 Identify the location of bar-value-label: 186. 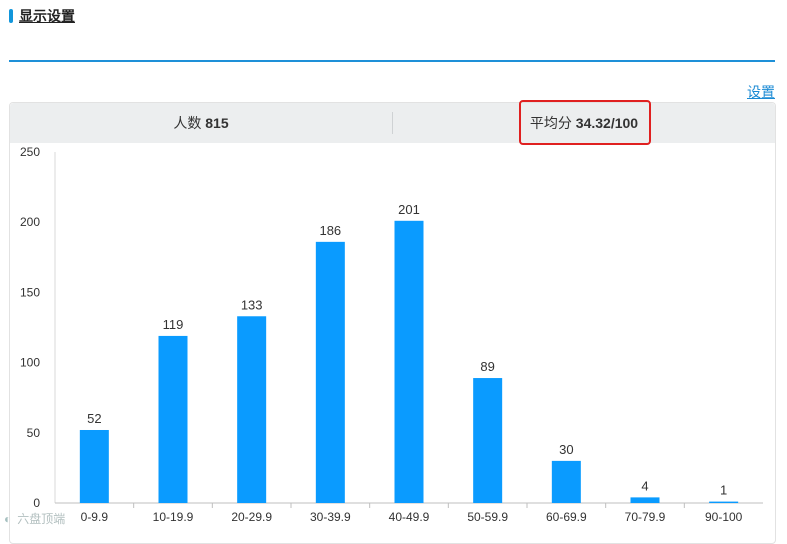
(330, 230).